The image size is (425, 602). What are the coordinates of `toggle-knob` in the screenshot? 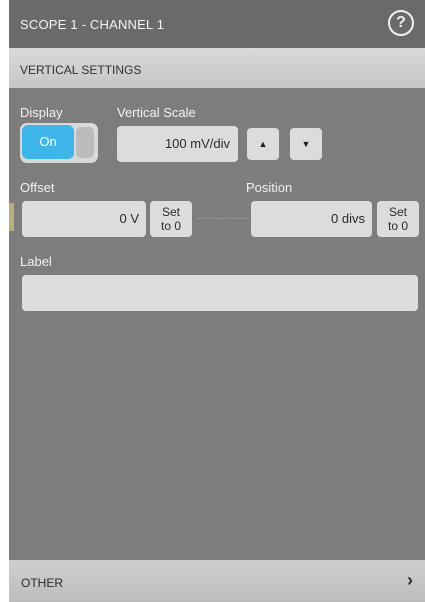 It's located at (85, 142).